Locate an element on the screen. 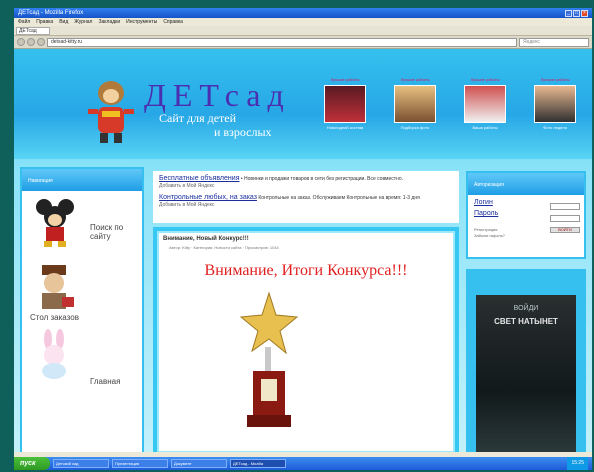 This screenshot has height=472, width=594. banner-thumb: Лучшие работы Фото недели is located at coordinates (555, 103).